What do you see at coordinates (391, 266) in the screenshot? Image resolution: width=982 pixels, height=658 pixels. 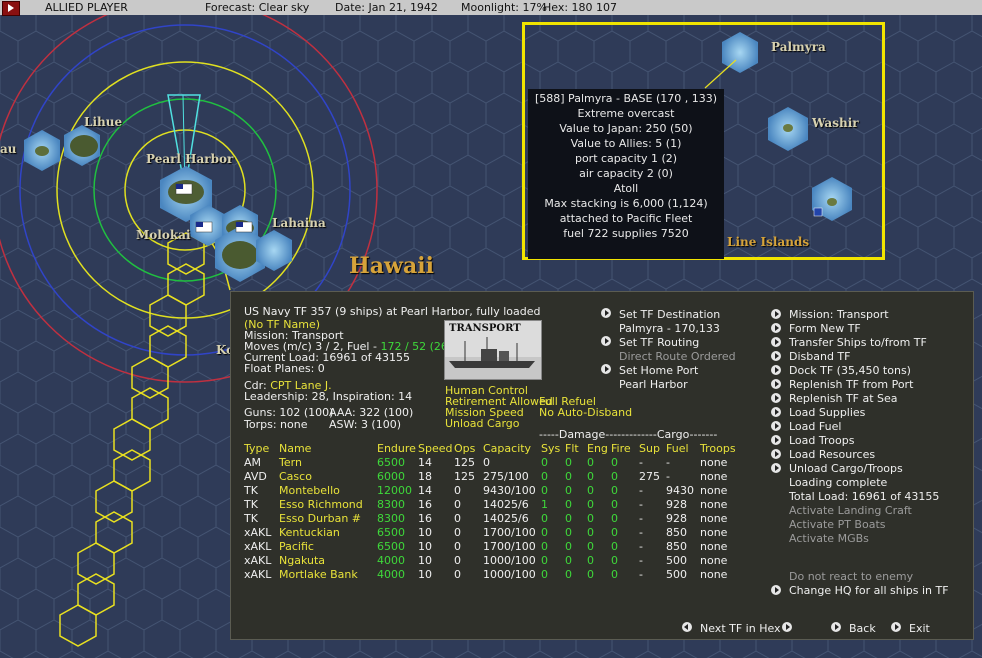 I see `map-label-hawaii: Hawaii` at bounding box center [391, 266].